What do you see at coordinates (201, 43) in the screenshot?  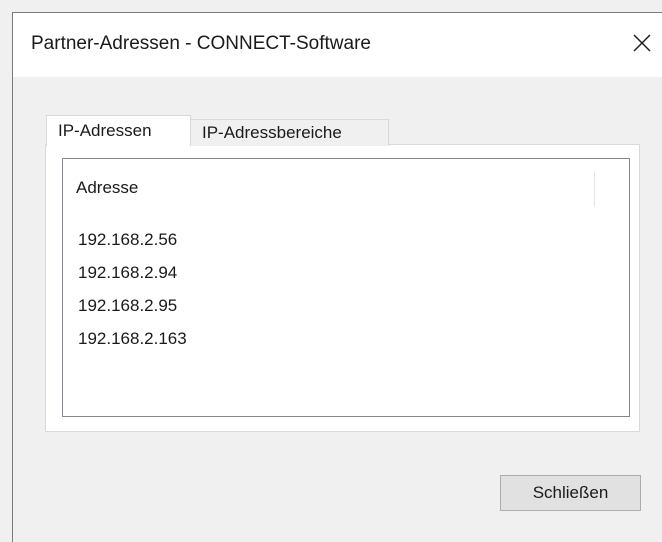 I see `window-title: Partner-Adressen - CONNECT-Software` at bounding box center [201, 43].